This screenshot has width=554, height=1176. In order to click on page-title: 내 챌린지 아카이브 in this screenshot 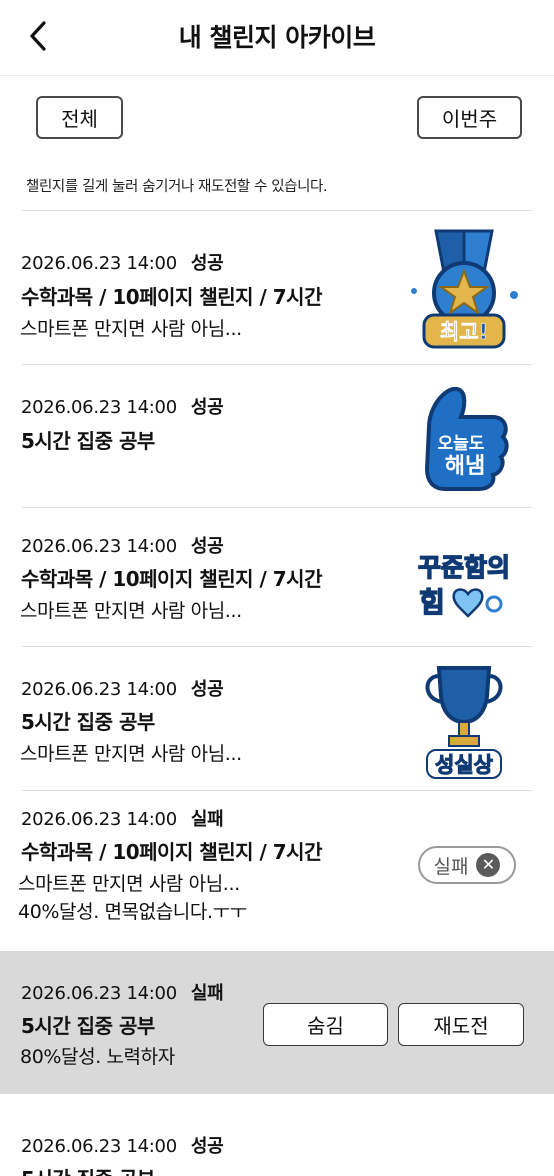, I will do `click(277, 37)`.